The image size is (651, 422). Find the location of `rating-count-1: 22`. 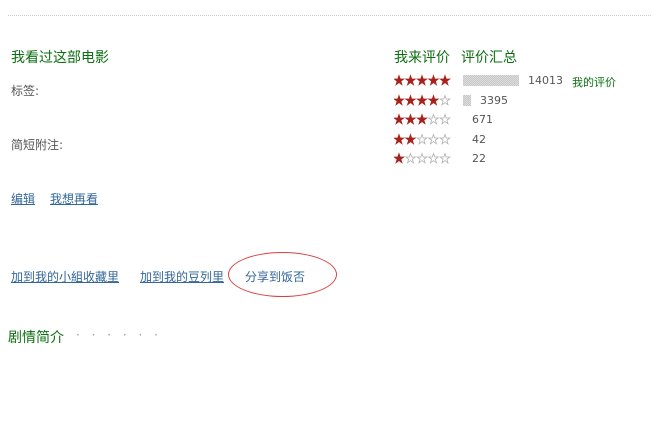

rating-count-1: 22 is located at coordinates (479, 158).